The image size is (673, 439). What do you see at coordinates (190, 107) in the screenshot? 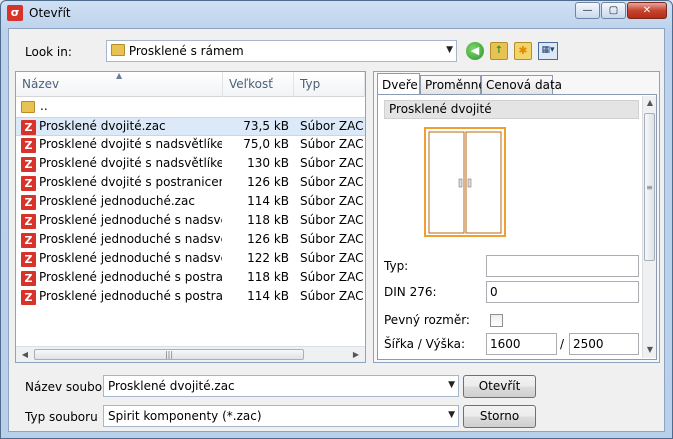
I see `parent-folder-row: ..` at bounding box center [190, 107].